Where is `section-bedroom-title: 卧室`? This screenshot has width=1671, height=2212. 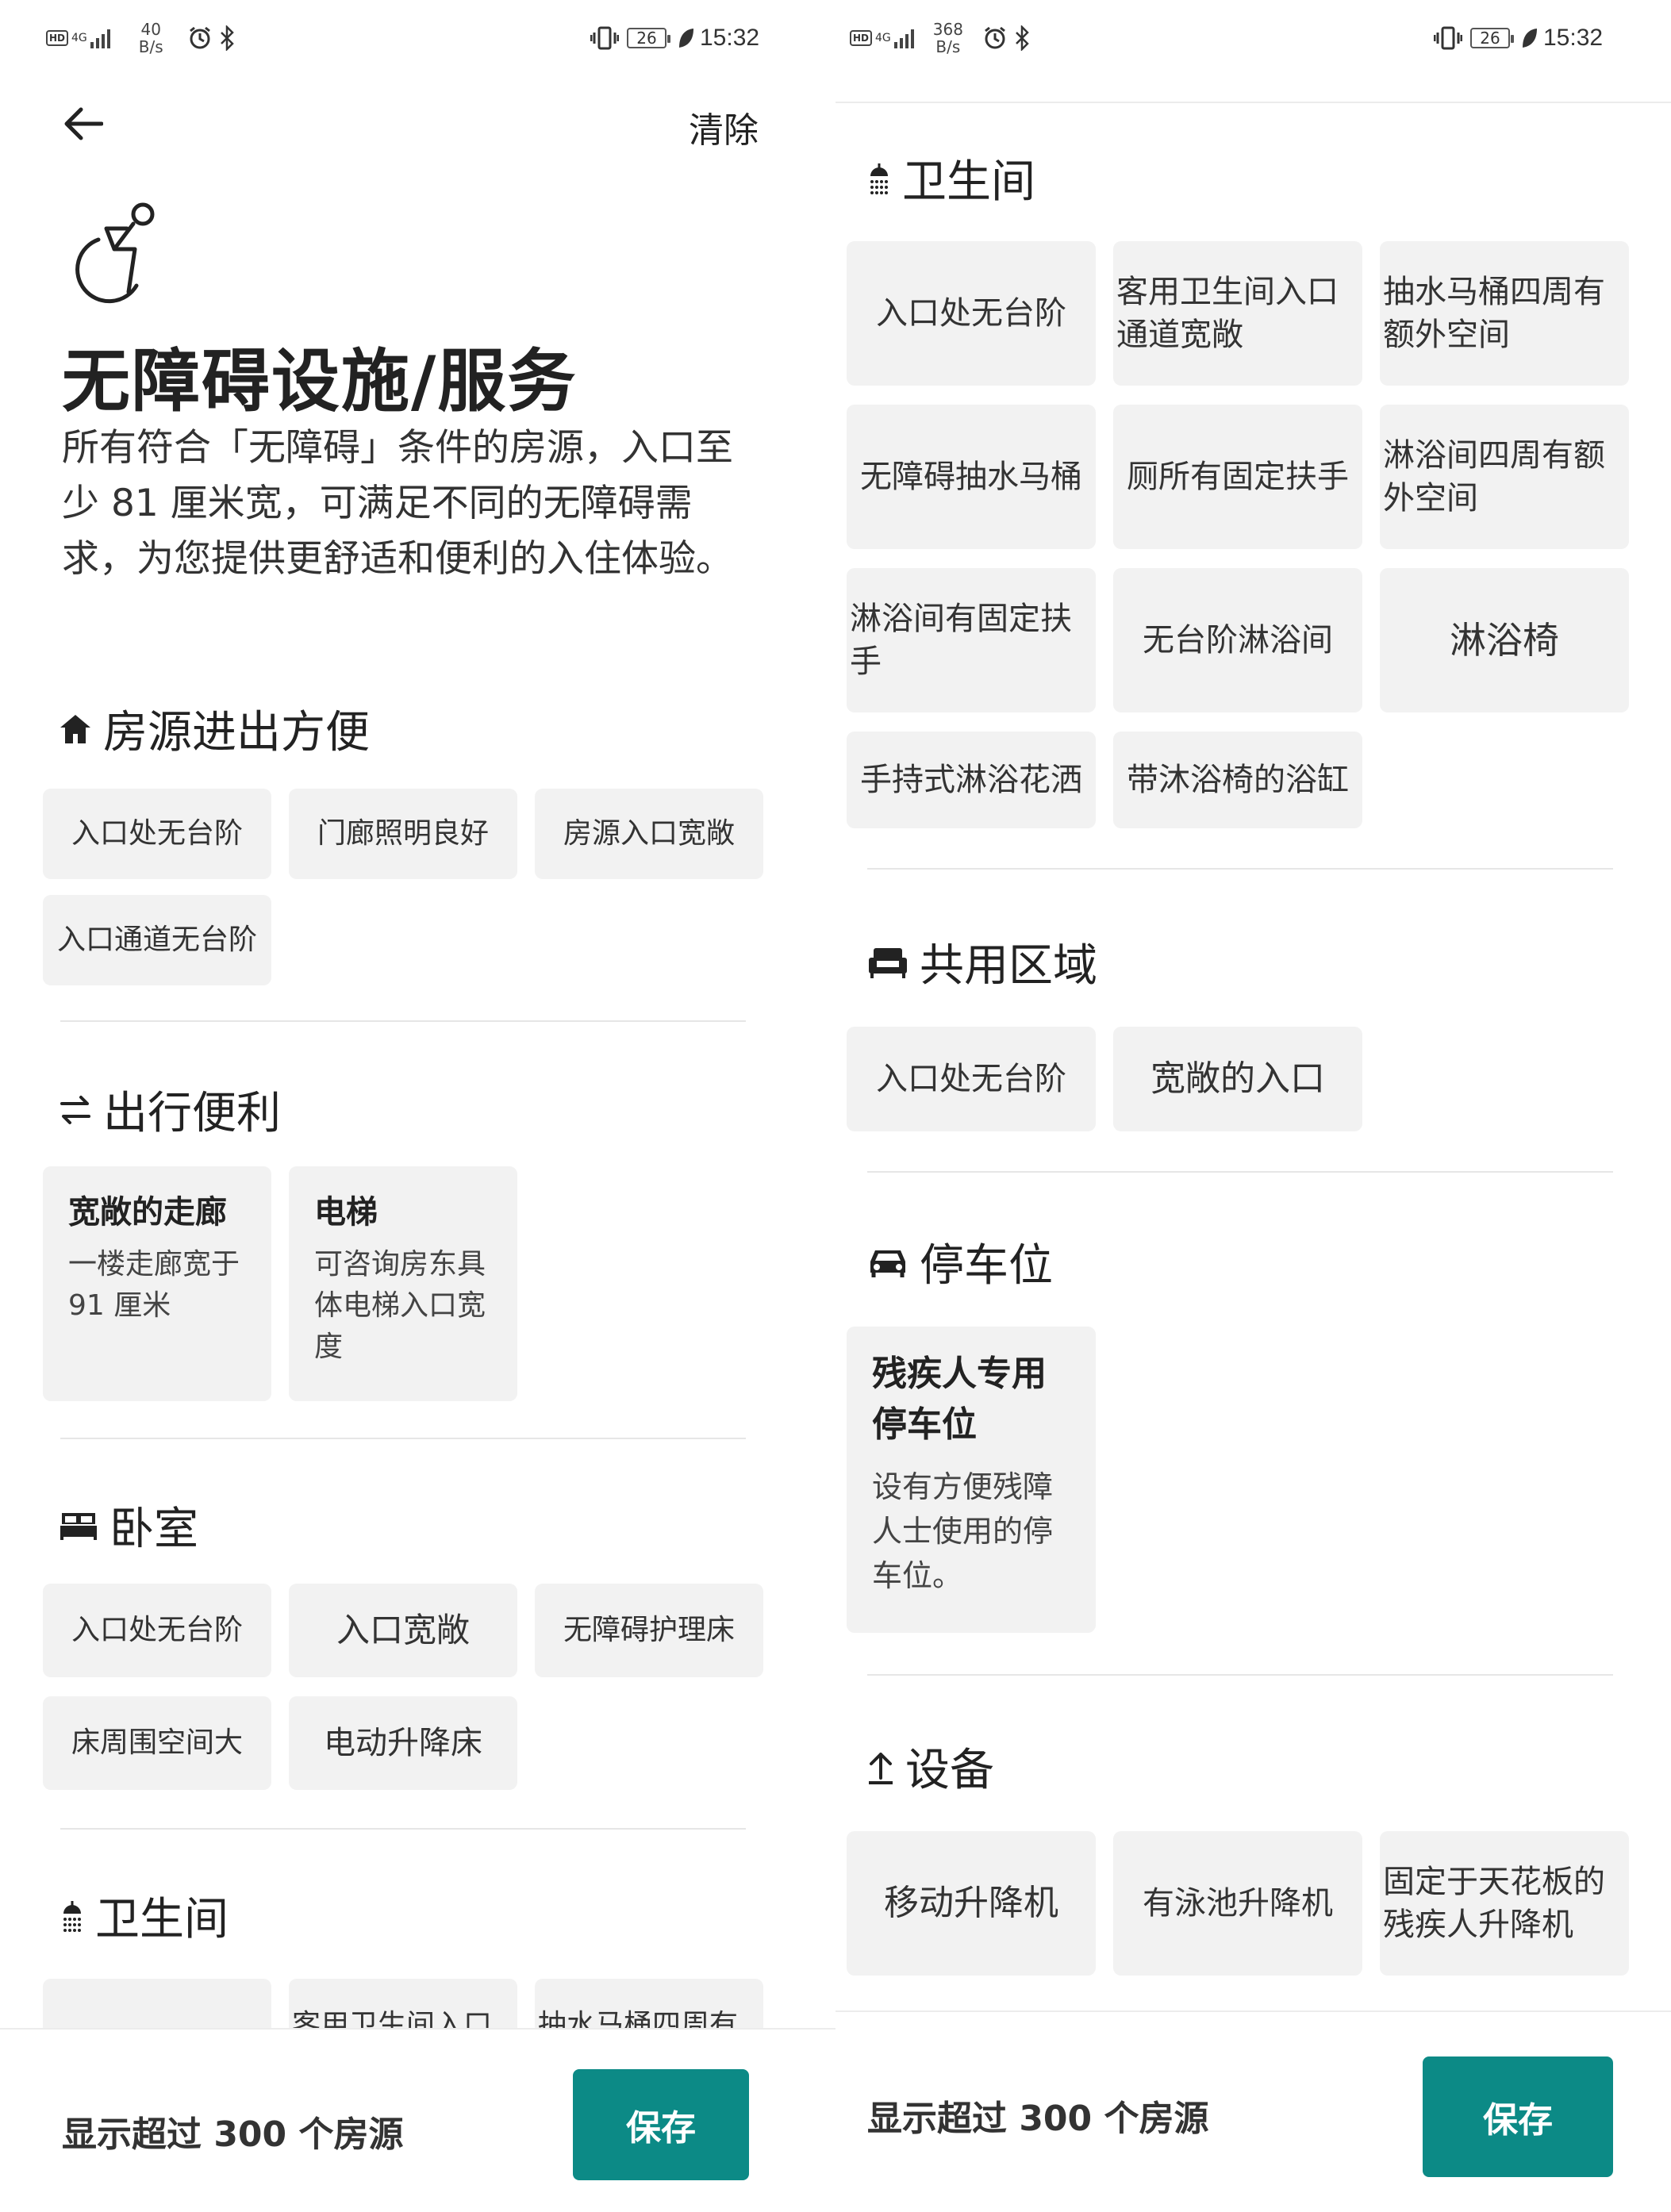 section-bedroom-title: 卧室 is located at coordinates (128, 1525).